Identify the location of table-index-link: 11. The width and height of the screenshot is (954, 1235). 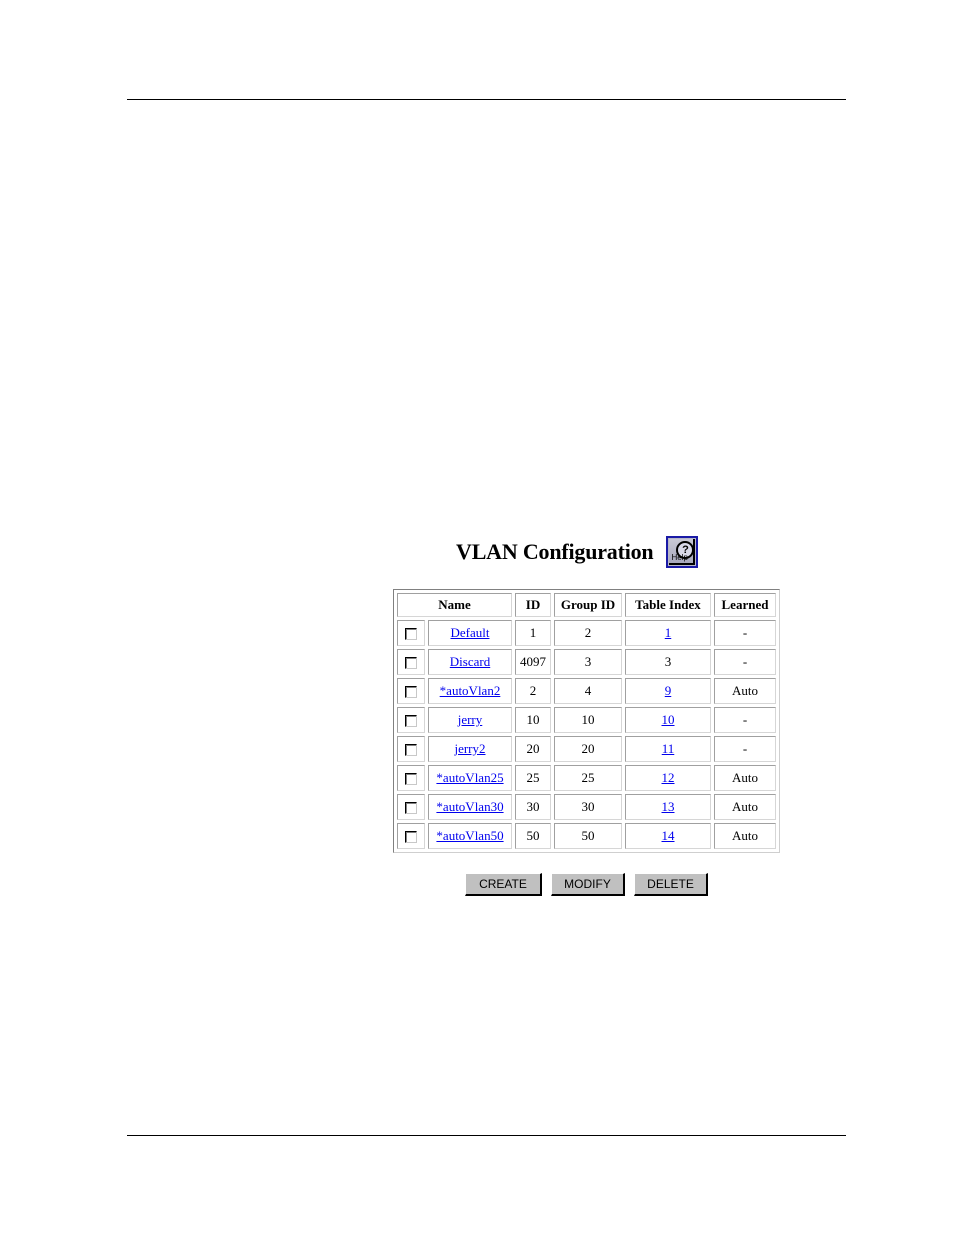
(668, 748).